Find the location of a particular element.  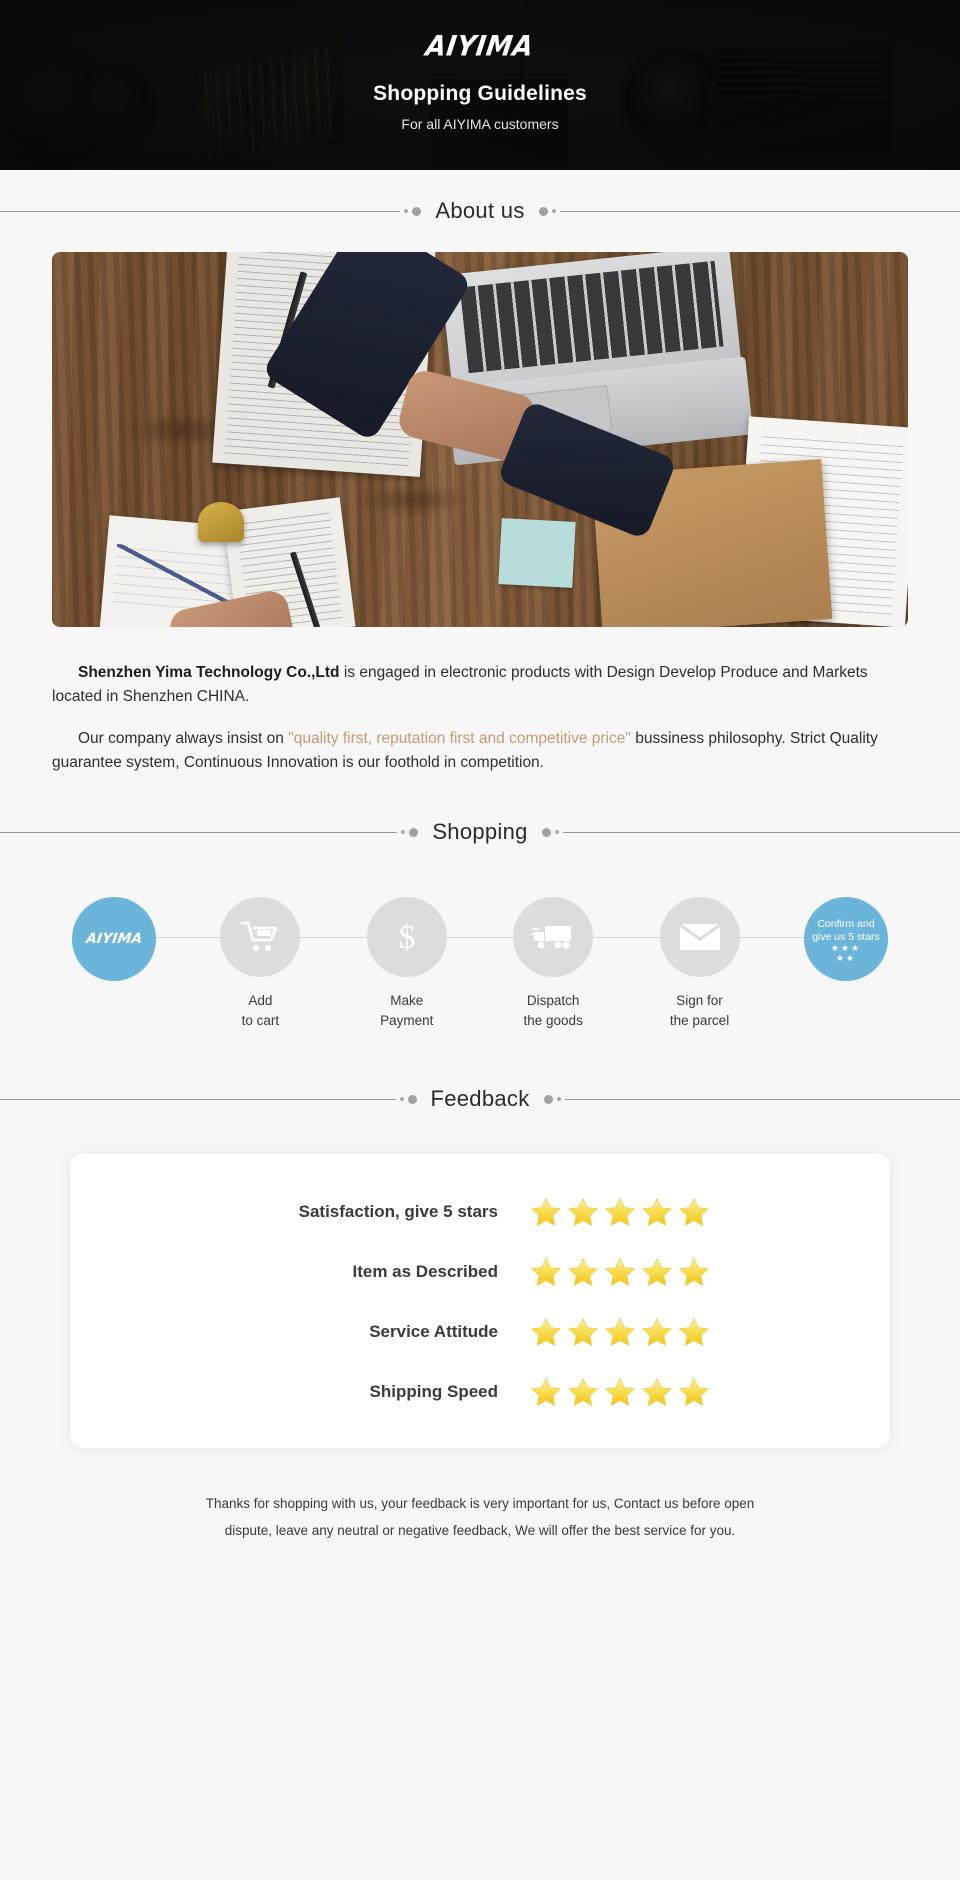

feedback-label: Item as Described is located at coordinates (425, 1272).